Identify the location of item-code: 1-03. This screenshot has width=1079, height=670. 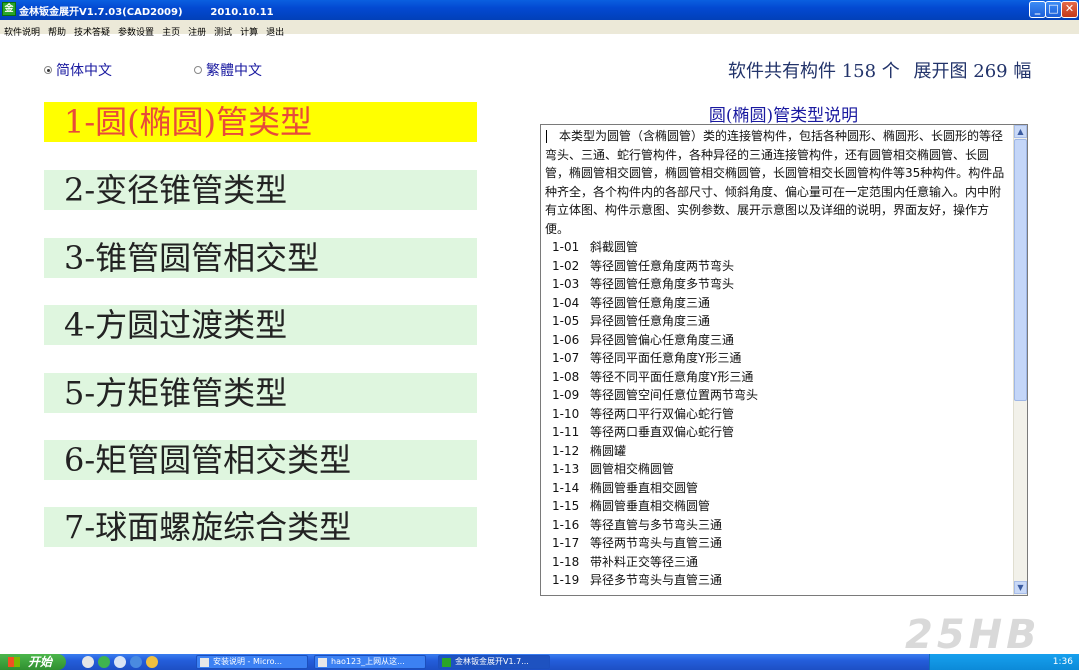
(566, 284).